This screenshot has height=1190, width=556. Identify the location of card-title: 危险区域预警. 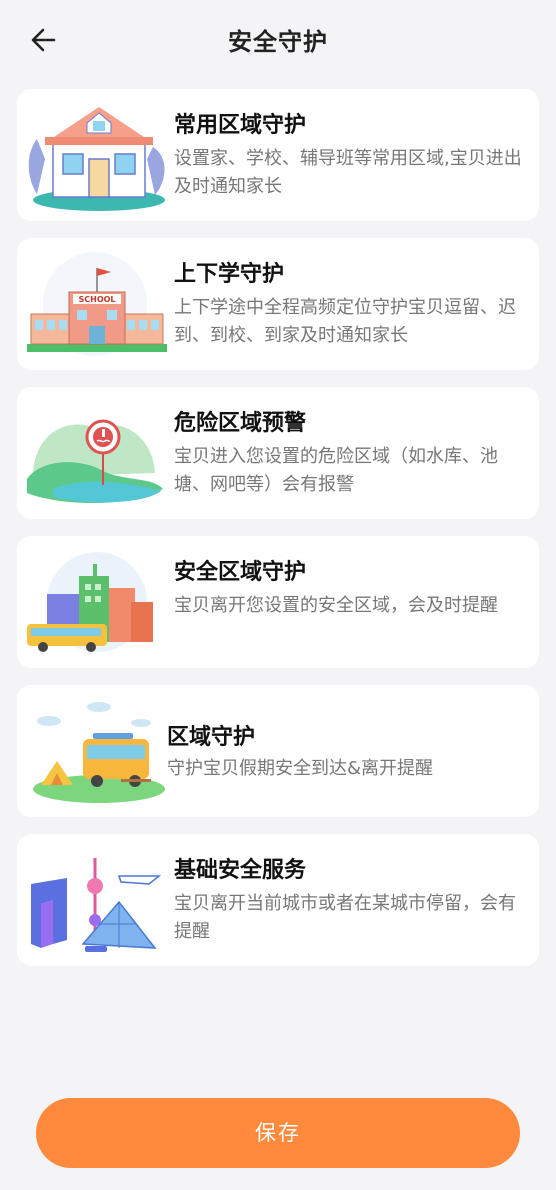
(240, 423).